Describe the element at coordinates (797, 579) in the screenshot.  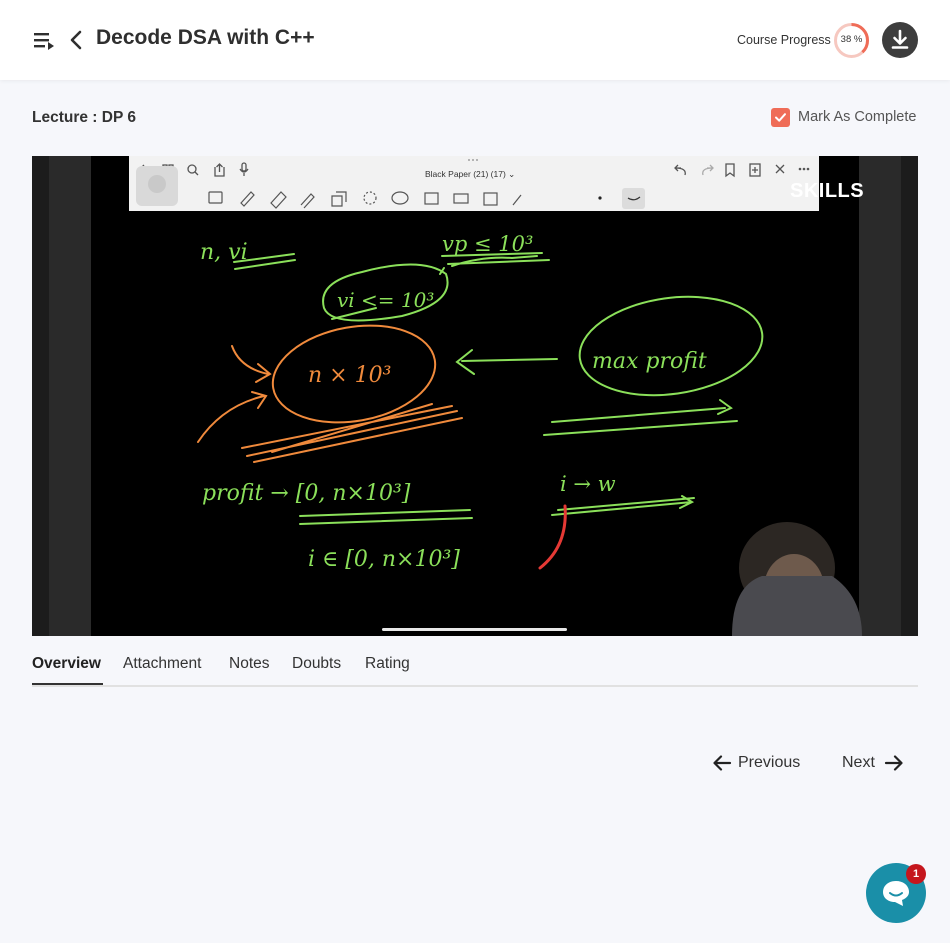
I see `presenter-silhouette` at that location.